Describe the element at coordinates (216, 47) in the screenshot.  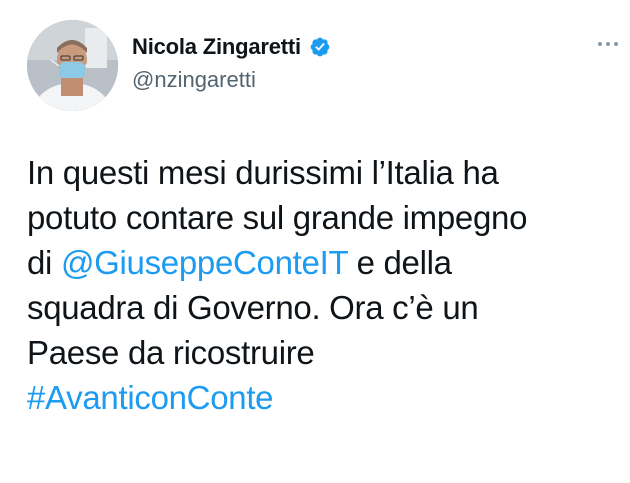
I see `author-display-name: Nicola Zingaretti` at that location.